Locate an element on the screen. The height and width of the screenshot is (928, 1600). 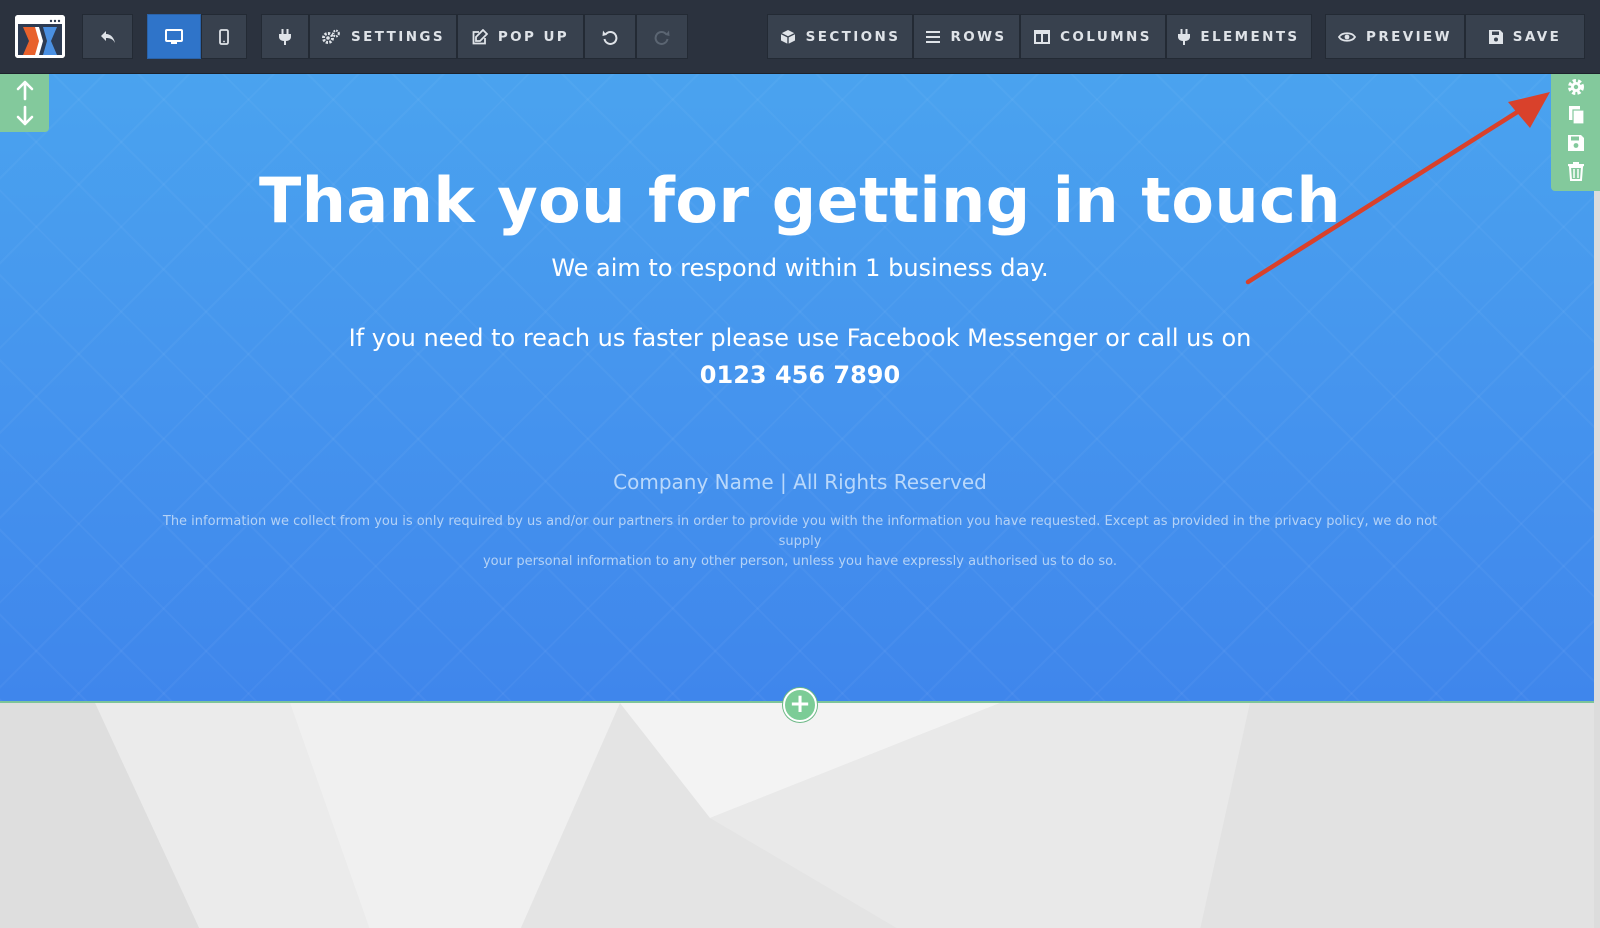
redo-button is located at coordinates (662, 36).